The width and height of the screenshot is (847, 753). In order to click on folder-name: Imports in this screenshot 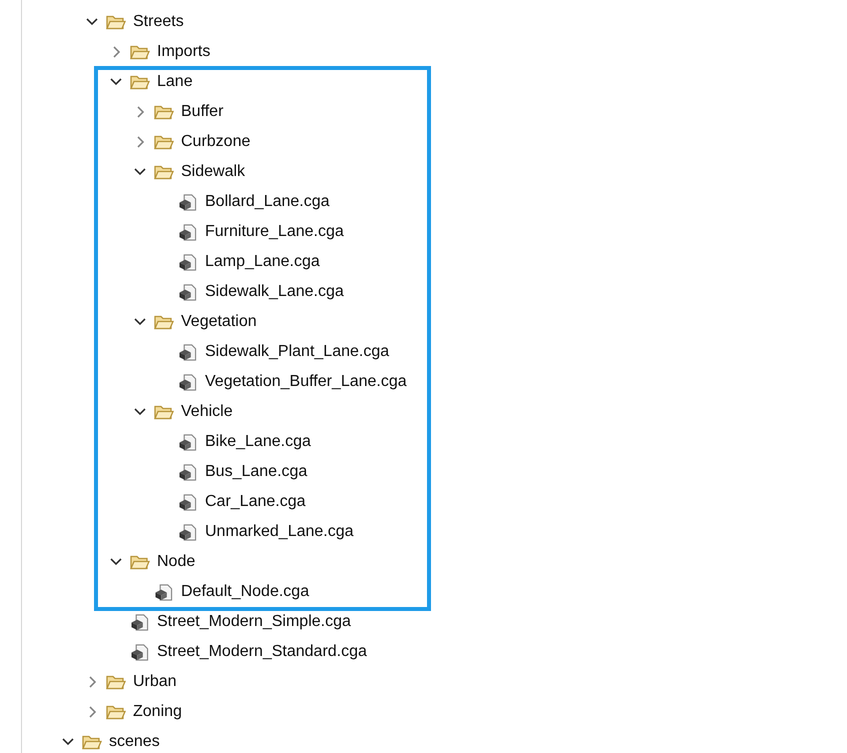, I will do `click(183, 52)`.